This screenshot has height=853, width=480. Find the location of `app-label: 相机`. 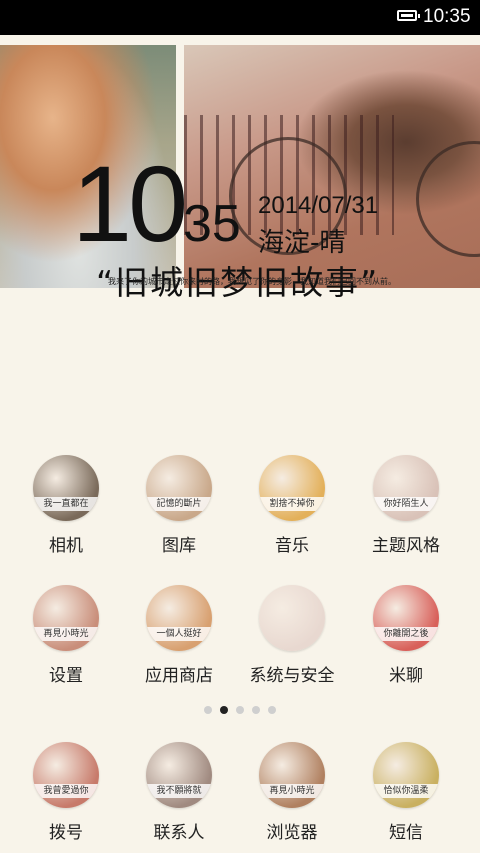

app-label: 相机 is located at coordinates (66, 546).